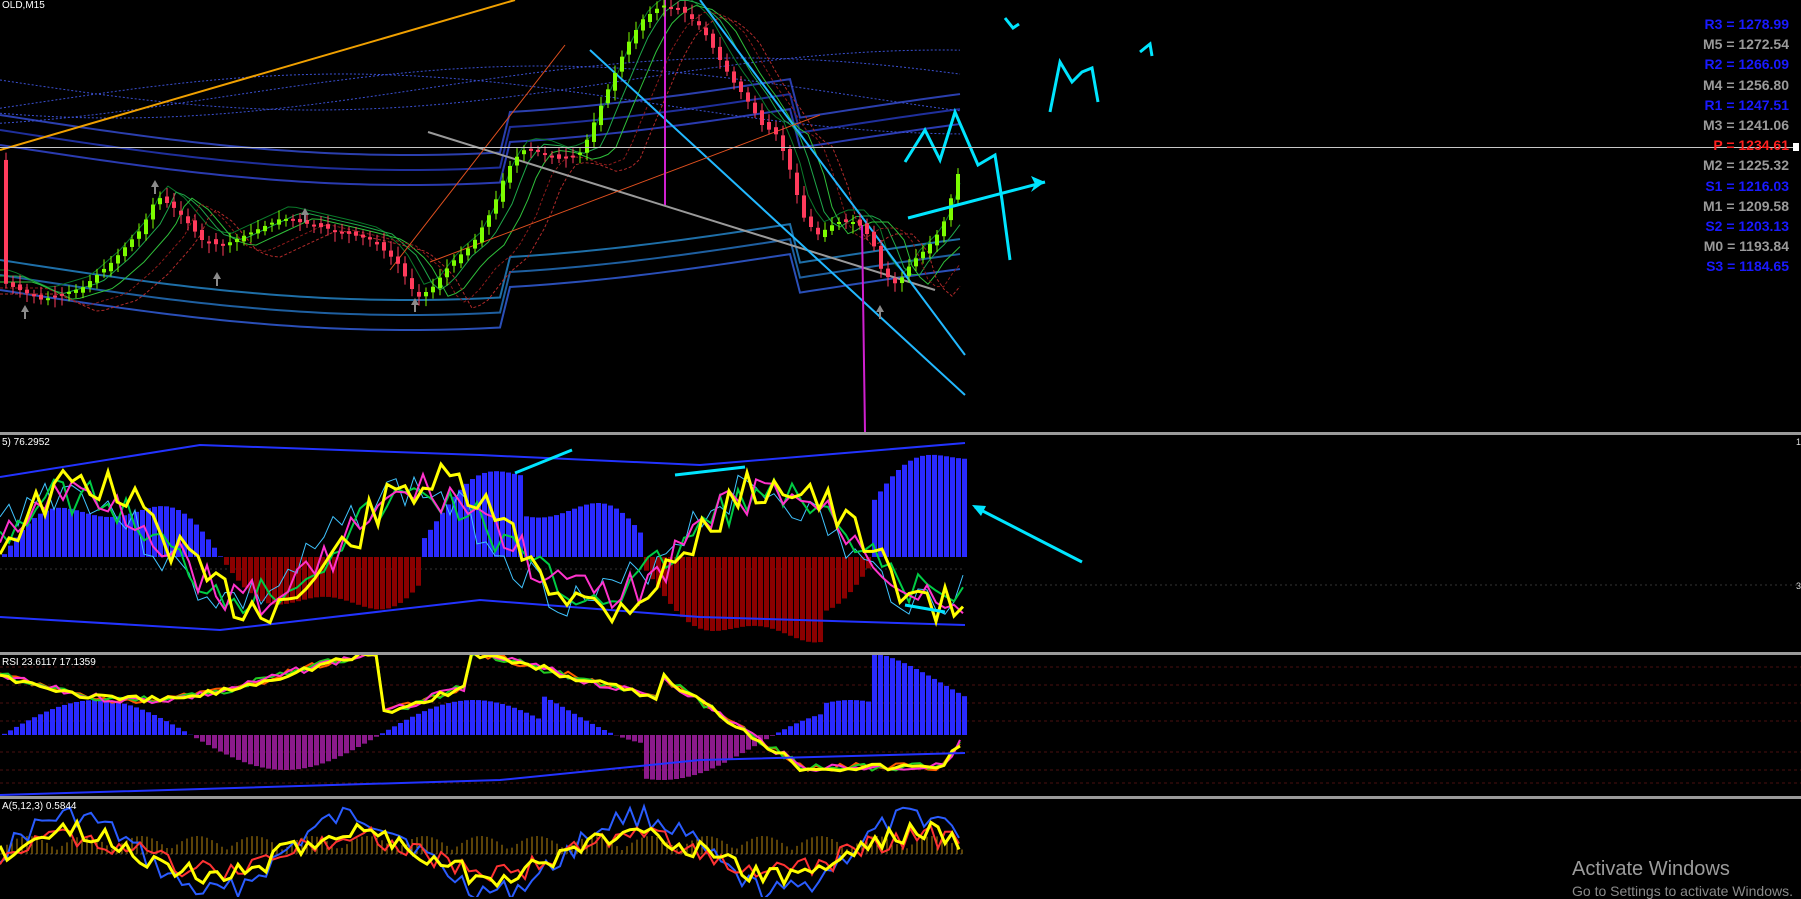 The width and height of the screenshot is (1801, 899). Describe the element at coordinates (257, 75) in the screenshot. I see `orange-trendline` at that location.